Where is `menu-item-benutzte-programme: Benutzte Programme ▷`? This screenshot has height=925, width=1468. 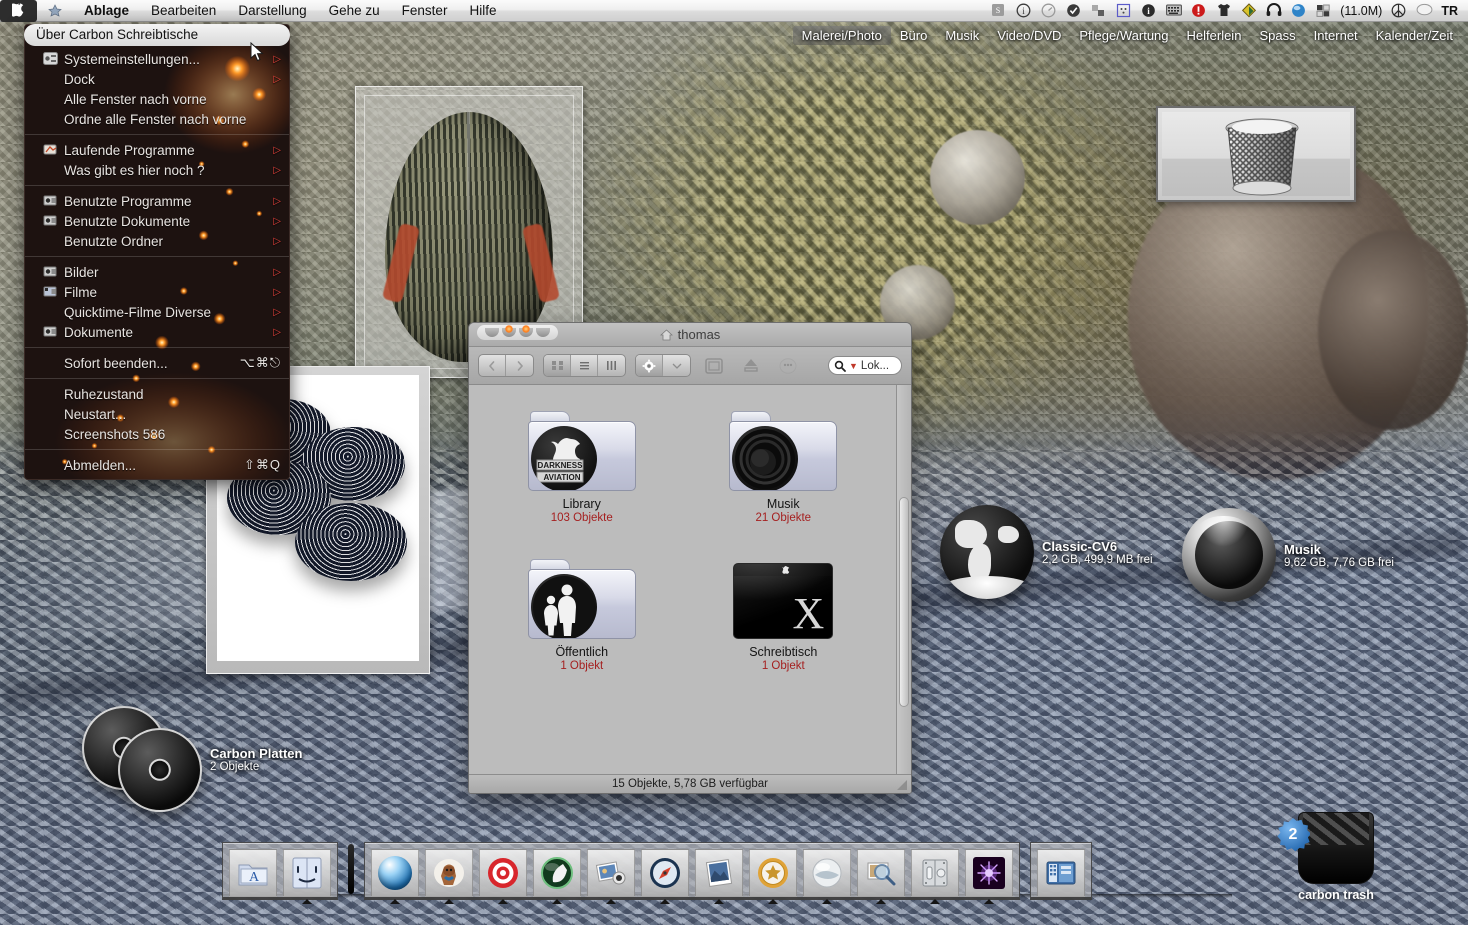 menu-item-benutzte-programme: Benutzte Programme ▷ is located at coordinates (157, 201).